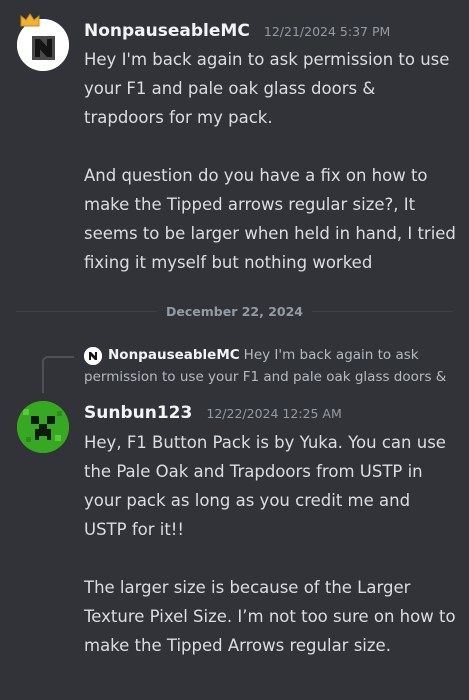 The height and width of the screenshot is (700, 469). I want to click on username: Sunbun123, so click(138, 413).